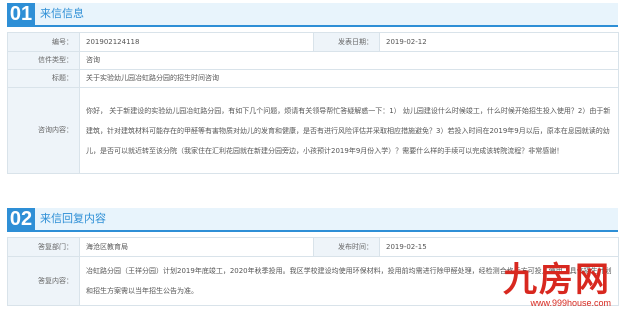 The height and width of the screenshot is (313, 625). What do you see at coordinates (557, 280) in the screenshot?
I see `watermark-logo: 九房网` at bounding box center [557, 280].